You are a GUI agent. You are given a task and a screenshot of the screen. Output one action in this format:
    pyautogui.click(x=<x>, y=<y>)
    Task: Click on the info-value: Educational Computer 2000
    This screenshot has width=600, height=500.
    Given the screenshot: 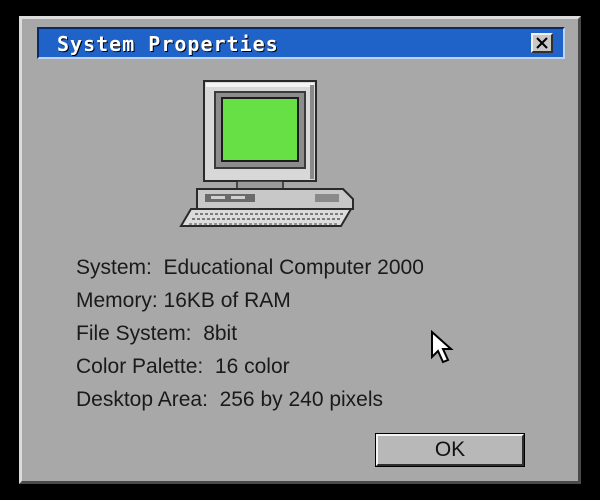 What is the action you would take?
    pyautogui.click(x=293, y=267)
    